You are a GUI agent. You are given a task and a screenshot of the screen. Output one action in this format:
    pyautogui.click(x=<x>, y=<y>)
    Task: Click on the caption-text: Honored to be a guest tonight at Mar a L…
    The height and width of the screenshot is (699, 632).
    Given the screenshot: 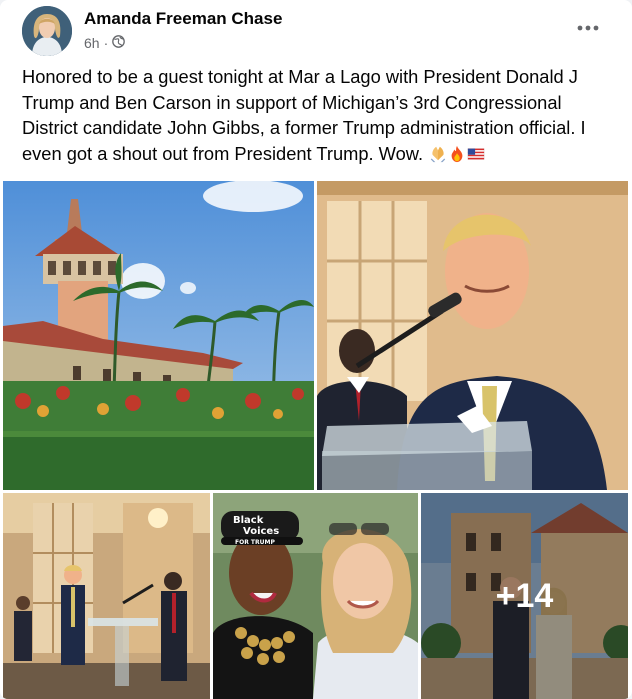 What is the action you would take?
    pyautogui.click(x=304, y=115)
    